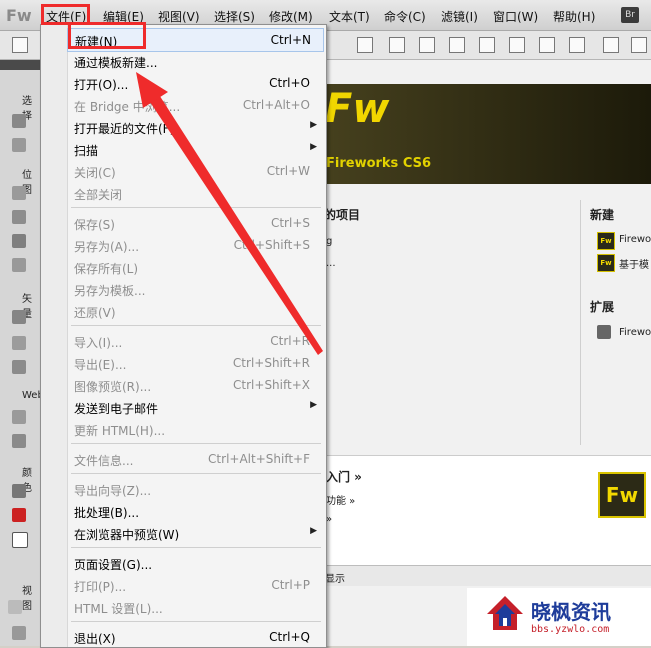  I want to click on menu-item-exit: 退出(X) Ctrl+Q, so click(194, 637).